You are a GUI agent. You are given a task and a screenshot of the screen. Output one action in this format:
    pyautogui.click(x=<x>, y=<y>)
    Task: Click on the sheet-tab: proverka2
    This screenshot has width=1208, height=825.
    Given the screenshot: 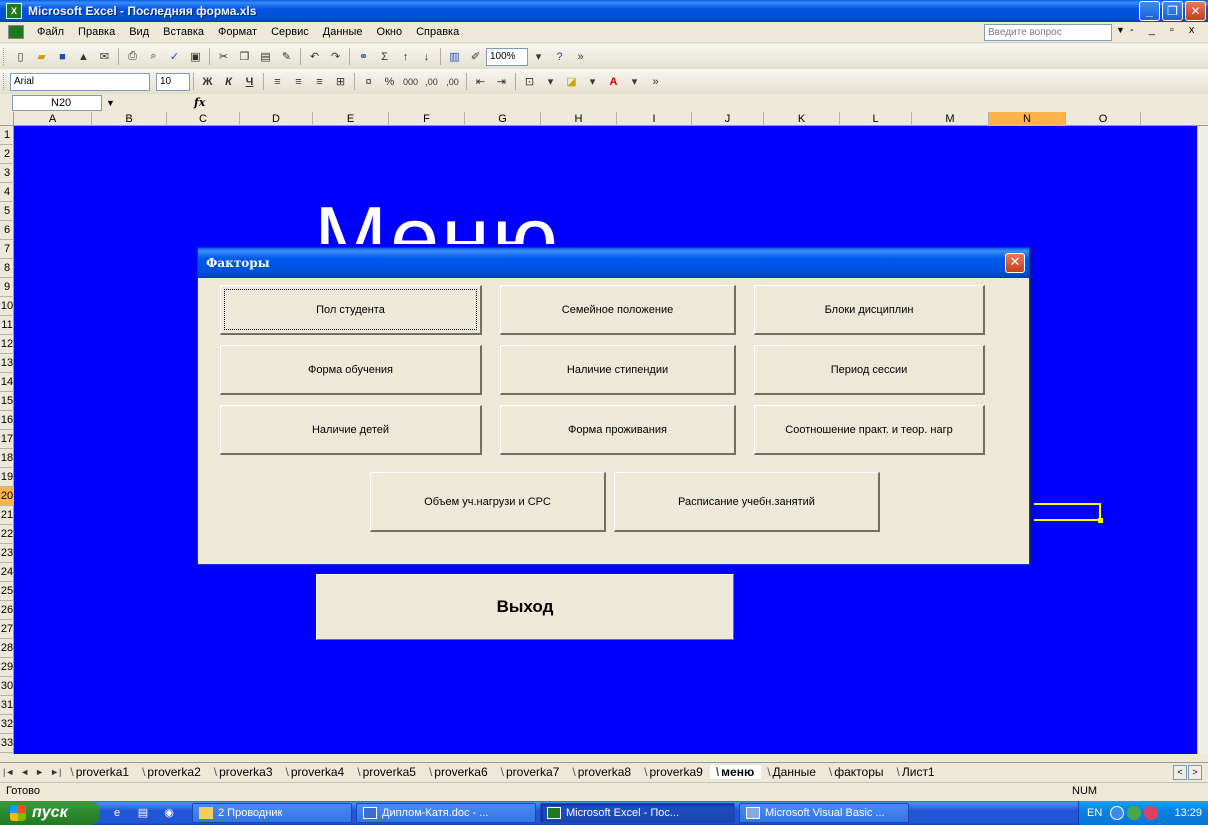 What is the action you would take?
    pyautogui.click(x=172, y=772)
    